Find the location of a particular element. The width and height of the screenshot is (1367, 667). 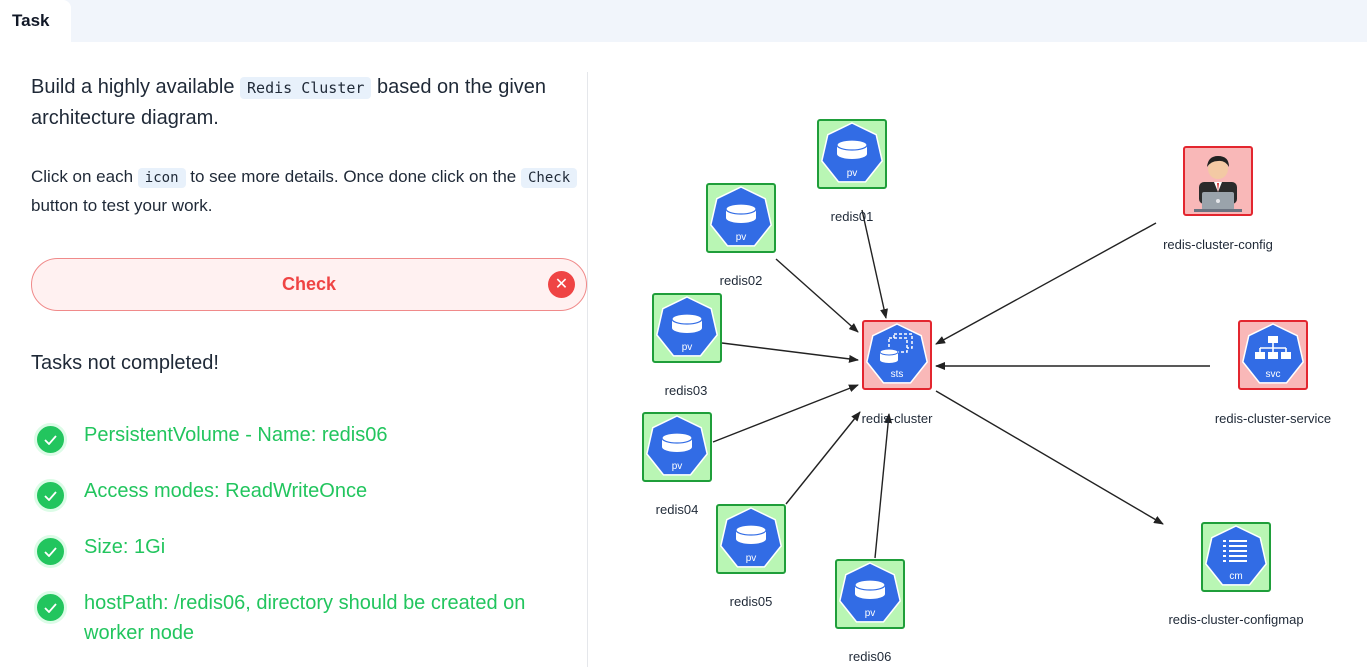

tab-bar: Task is located at coordinates (683, 21).